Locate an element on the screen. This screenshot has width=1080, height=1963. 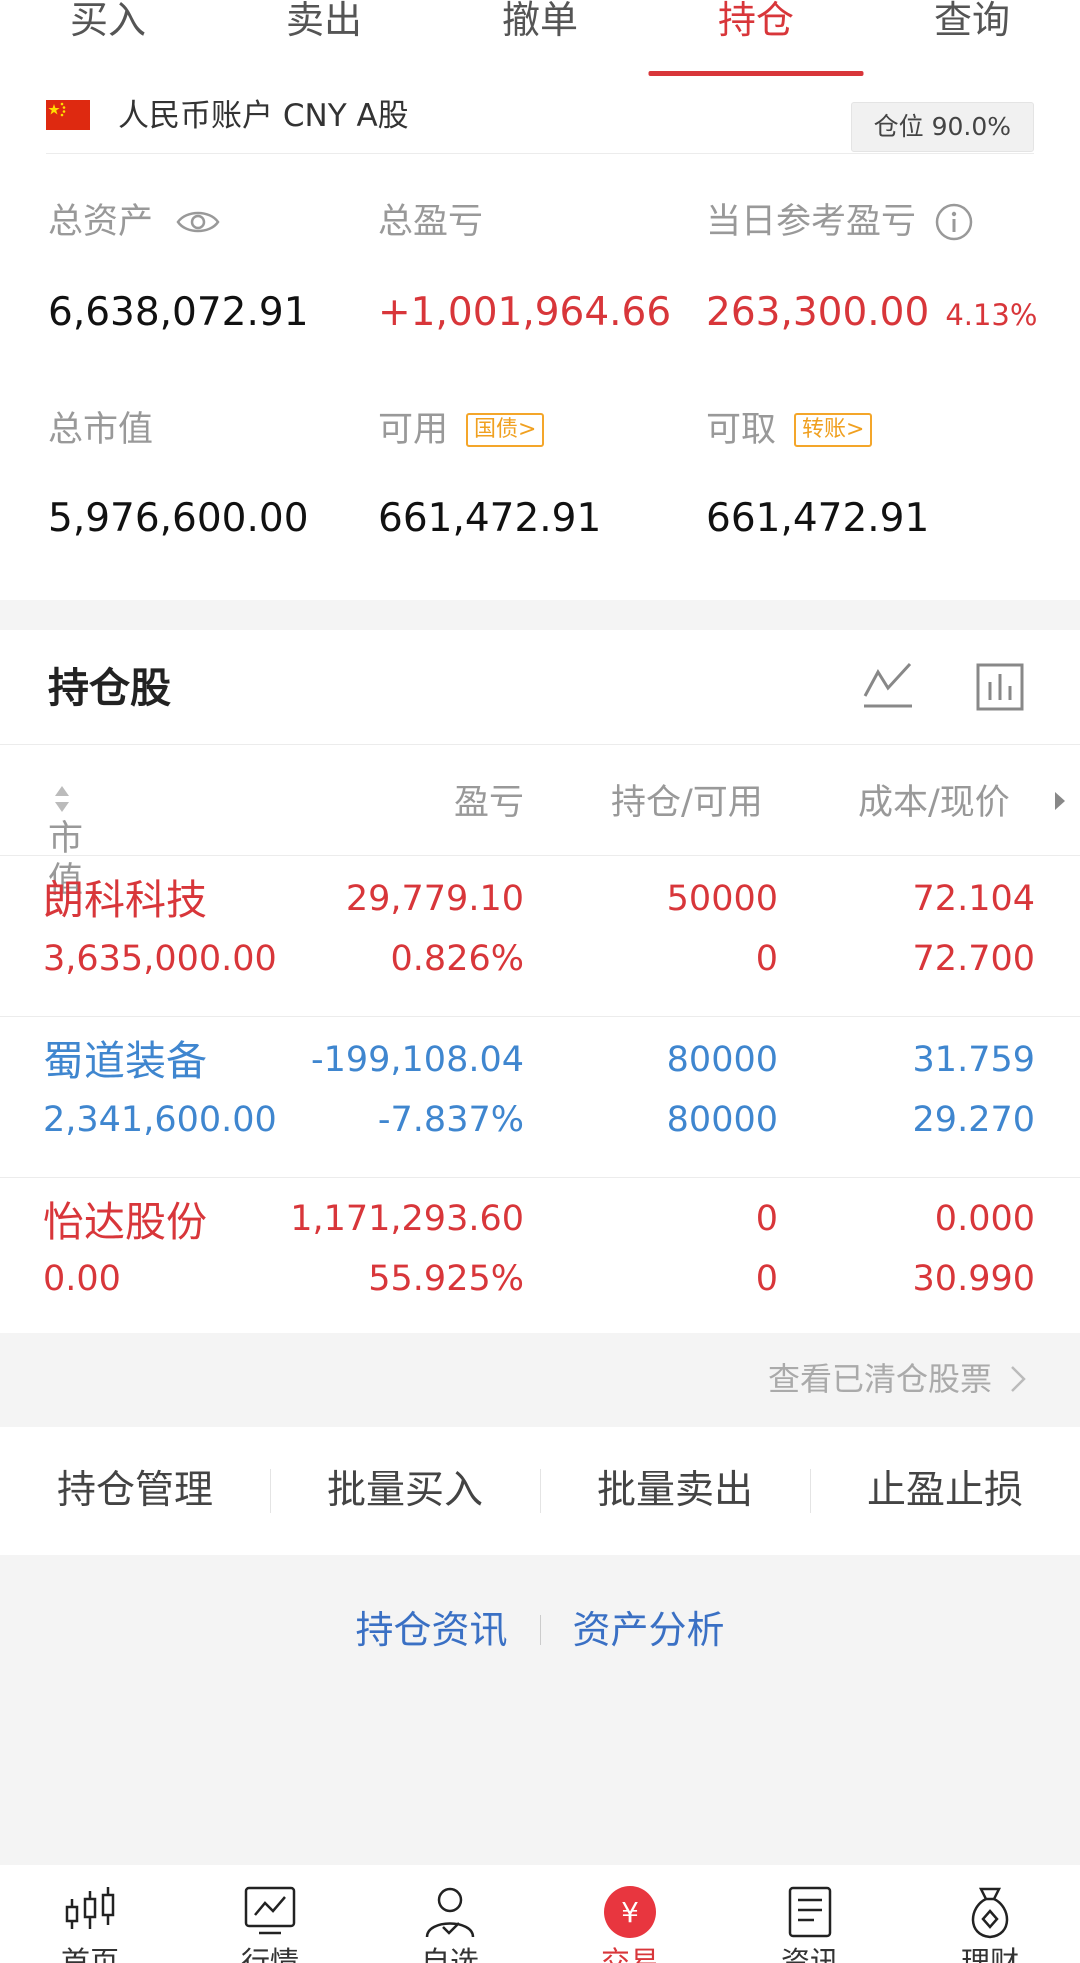
stock-pnl: 1,171,293.60 is located at coordinates (407, 1219).